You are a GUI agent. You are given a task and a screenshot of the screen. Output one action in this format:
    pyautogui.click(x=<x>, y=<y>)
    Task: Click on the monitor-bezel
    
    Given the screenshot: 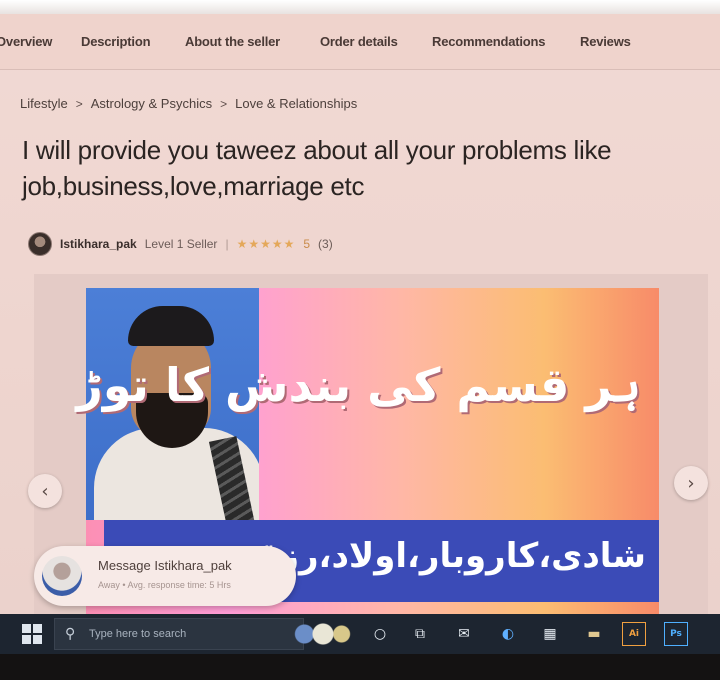 What is the action you would take?
    pyautogui.click(x=360, y=667)
    